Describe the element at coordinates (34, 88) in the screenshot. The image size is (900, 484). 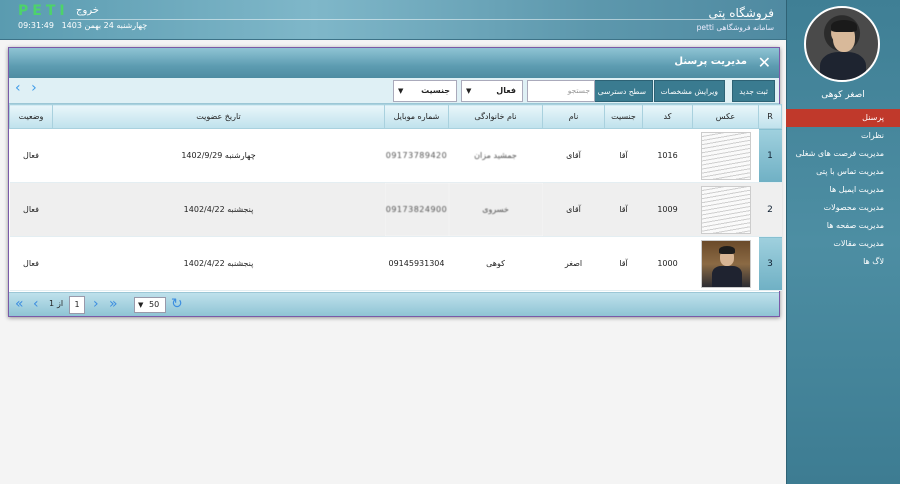
I see `chevron-right-icon: ›` at that location.